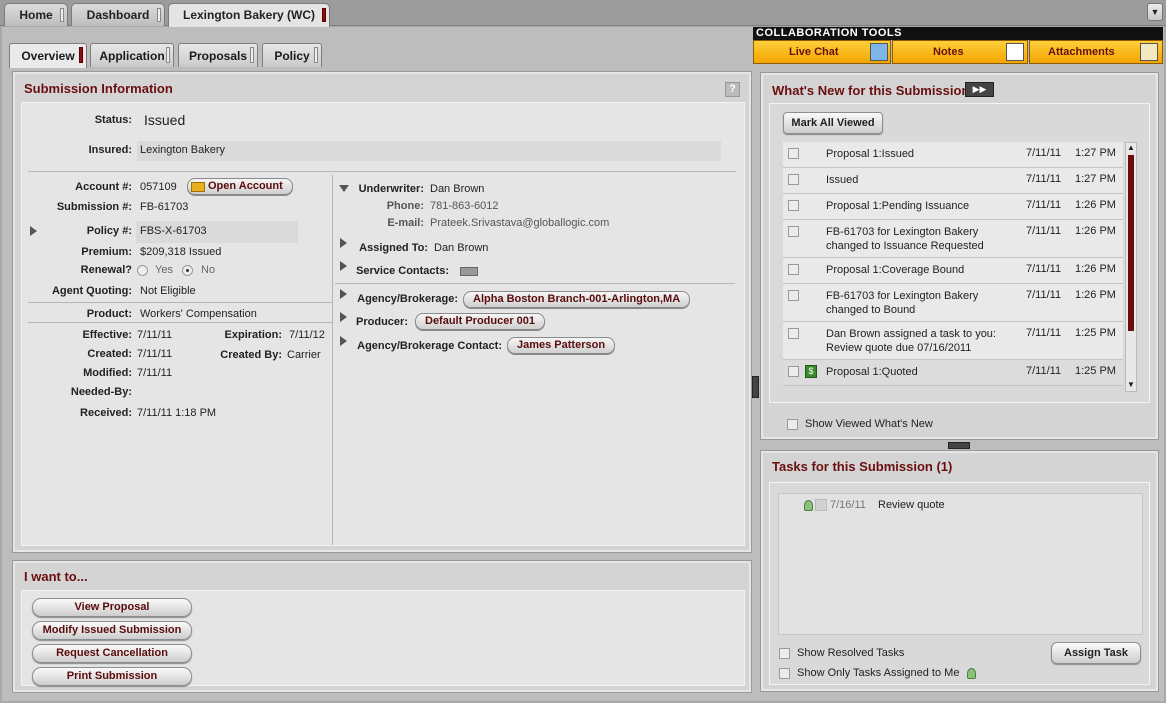 This screenshot has height=703, width=1166. I want to click on agency-brokerage-link: Alpha Boston Branch-001-Arlington,MA, so click(577, 299).